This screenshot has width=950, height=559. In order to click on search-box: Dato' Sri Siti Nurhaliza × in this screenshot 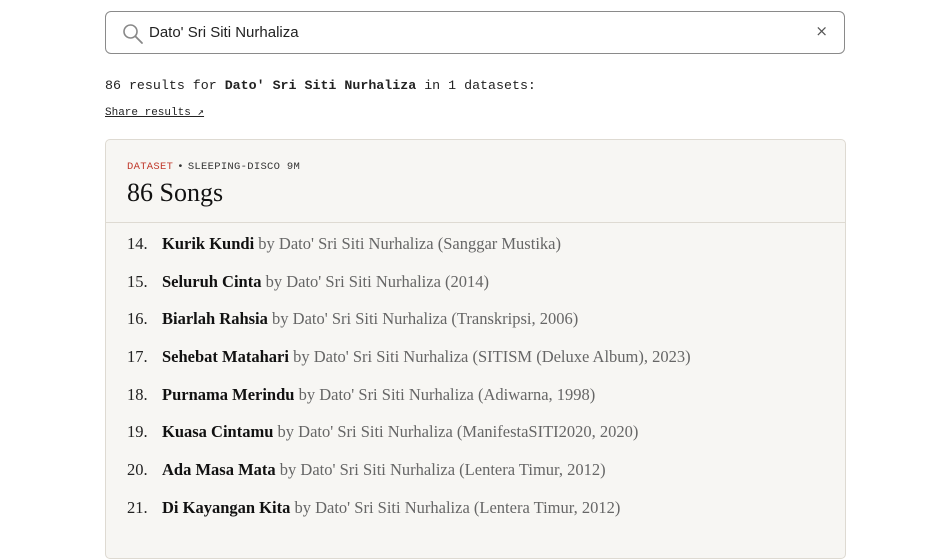, I will do `click(475, 32)`.